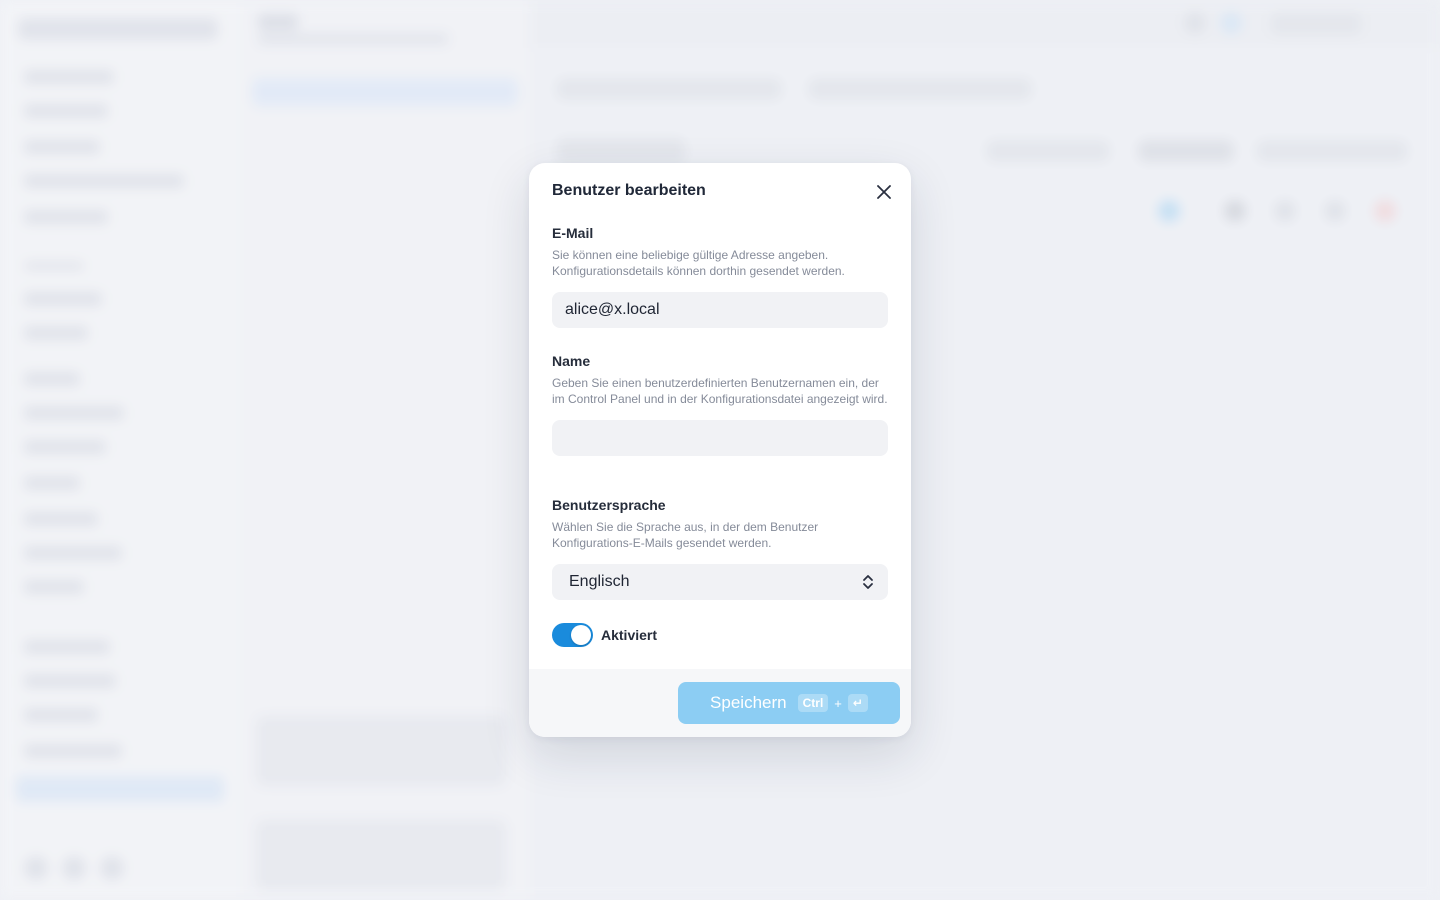  Describe the element at coordinates (838, 703) in the screenshot. I see `shortcut-plus: +` at that location.